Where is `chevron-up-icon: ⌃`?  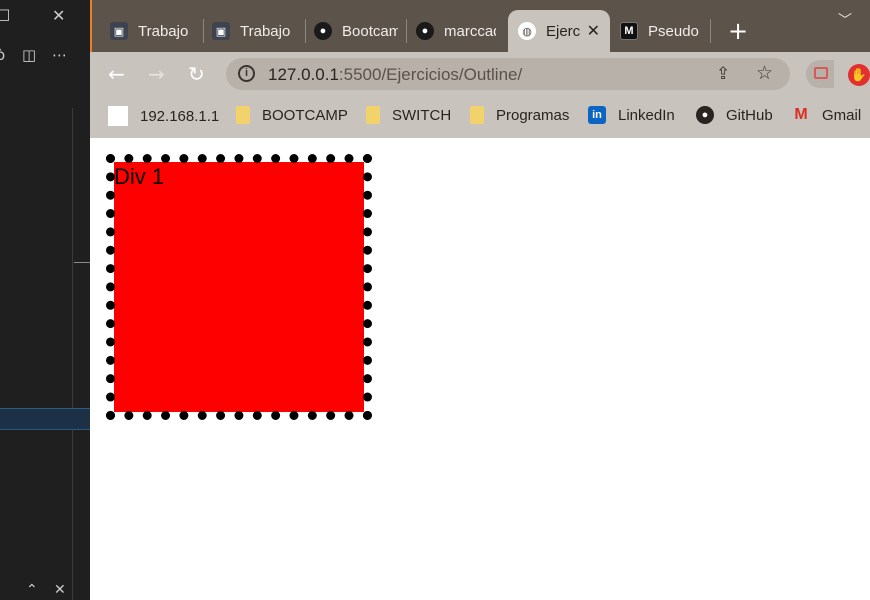
chevron-up-icon: ⌃ is located at coordinates (32, 590).